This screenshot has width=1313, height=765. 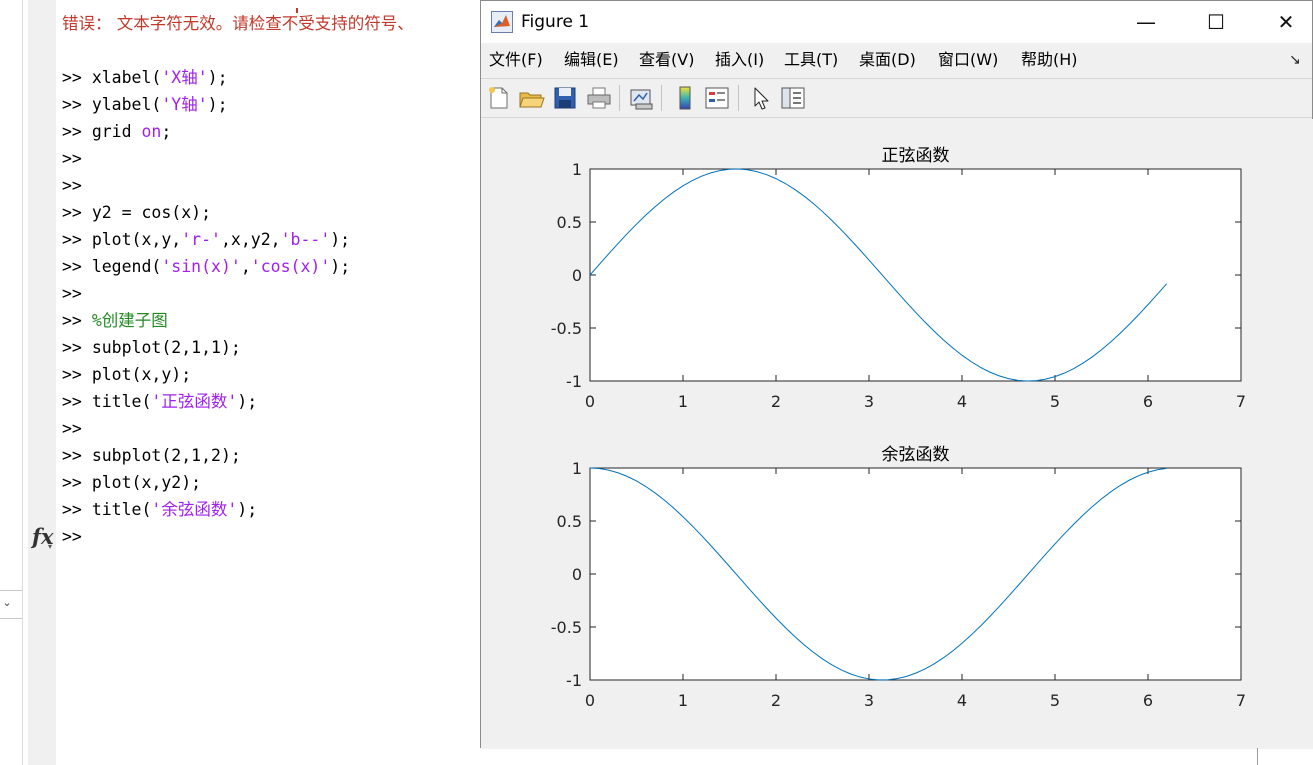 I want to click on y-tick-label: 1, so click(x=577, y=468).